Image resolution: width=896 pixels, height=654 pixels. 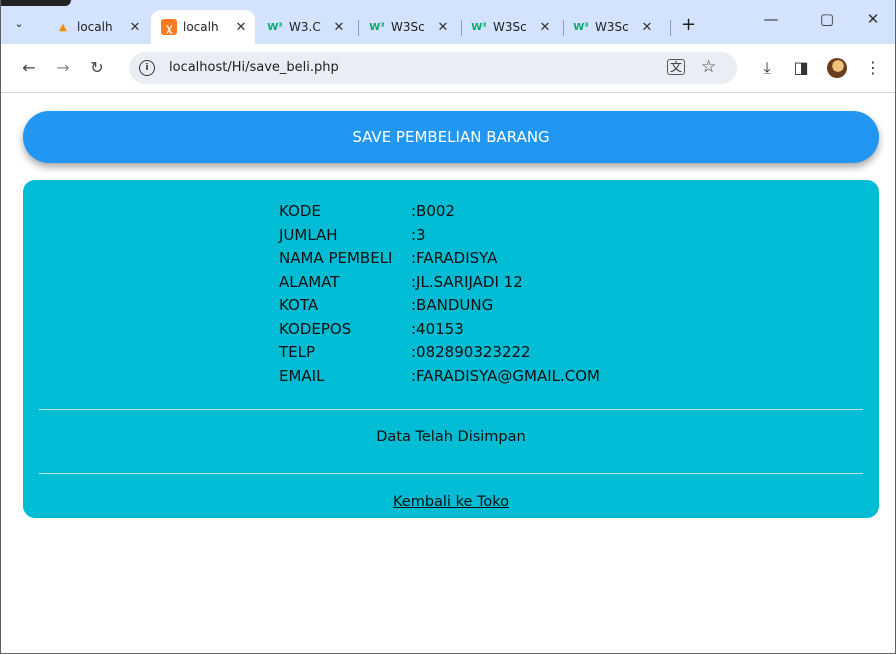 What do you see at coordinates (827, 19) in the screenshot?
I see `maximize-icon: ▢` at bounding box center [827, 19].